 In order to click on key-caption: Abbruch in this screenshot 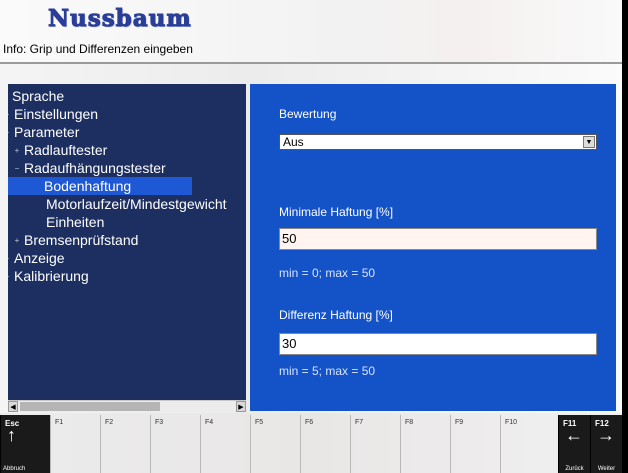, I will do `click(14, 469)`.